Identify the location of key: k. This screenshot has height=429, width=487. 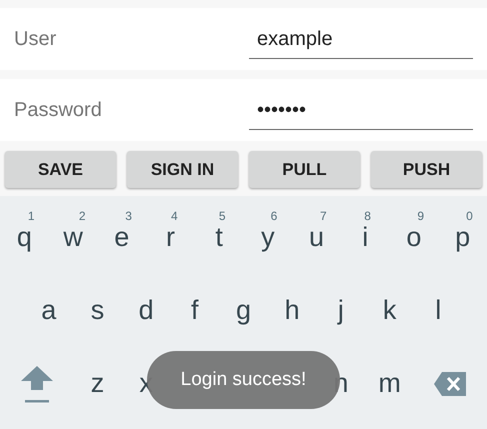
(389, 310).